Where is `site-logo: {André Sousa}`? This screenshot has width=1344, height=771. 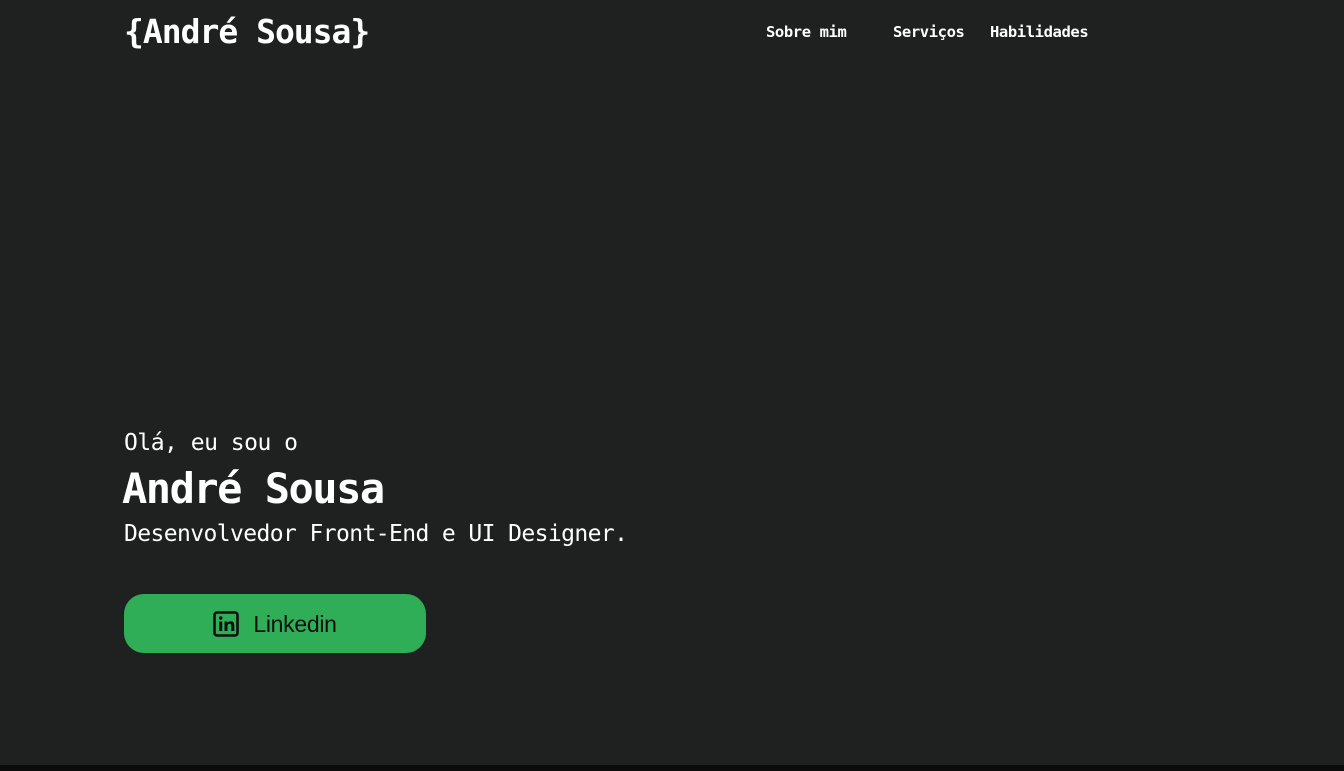
site-logo: {André Sousa} is located at coordinates (247, 32).